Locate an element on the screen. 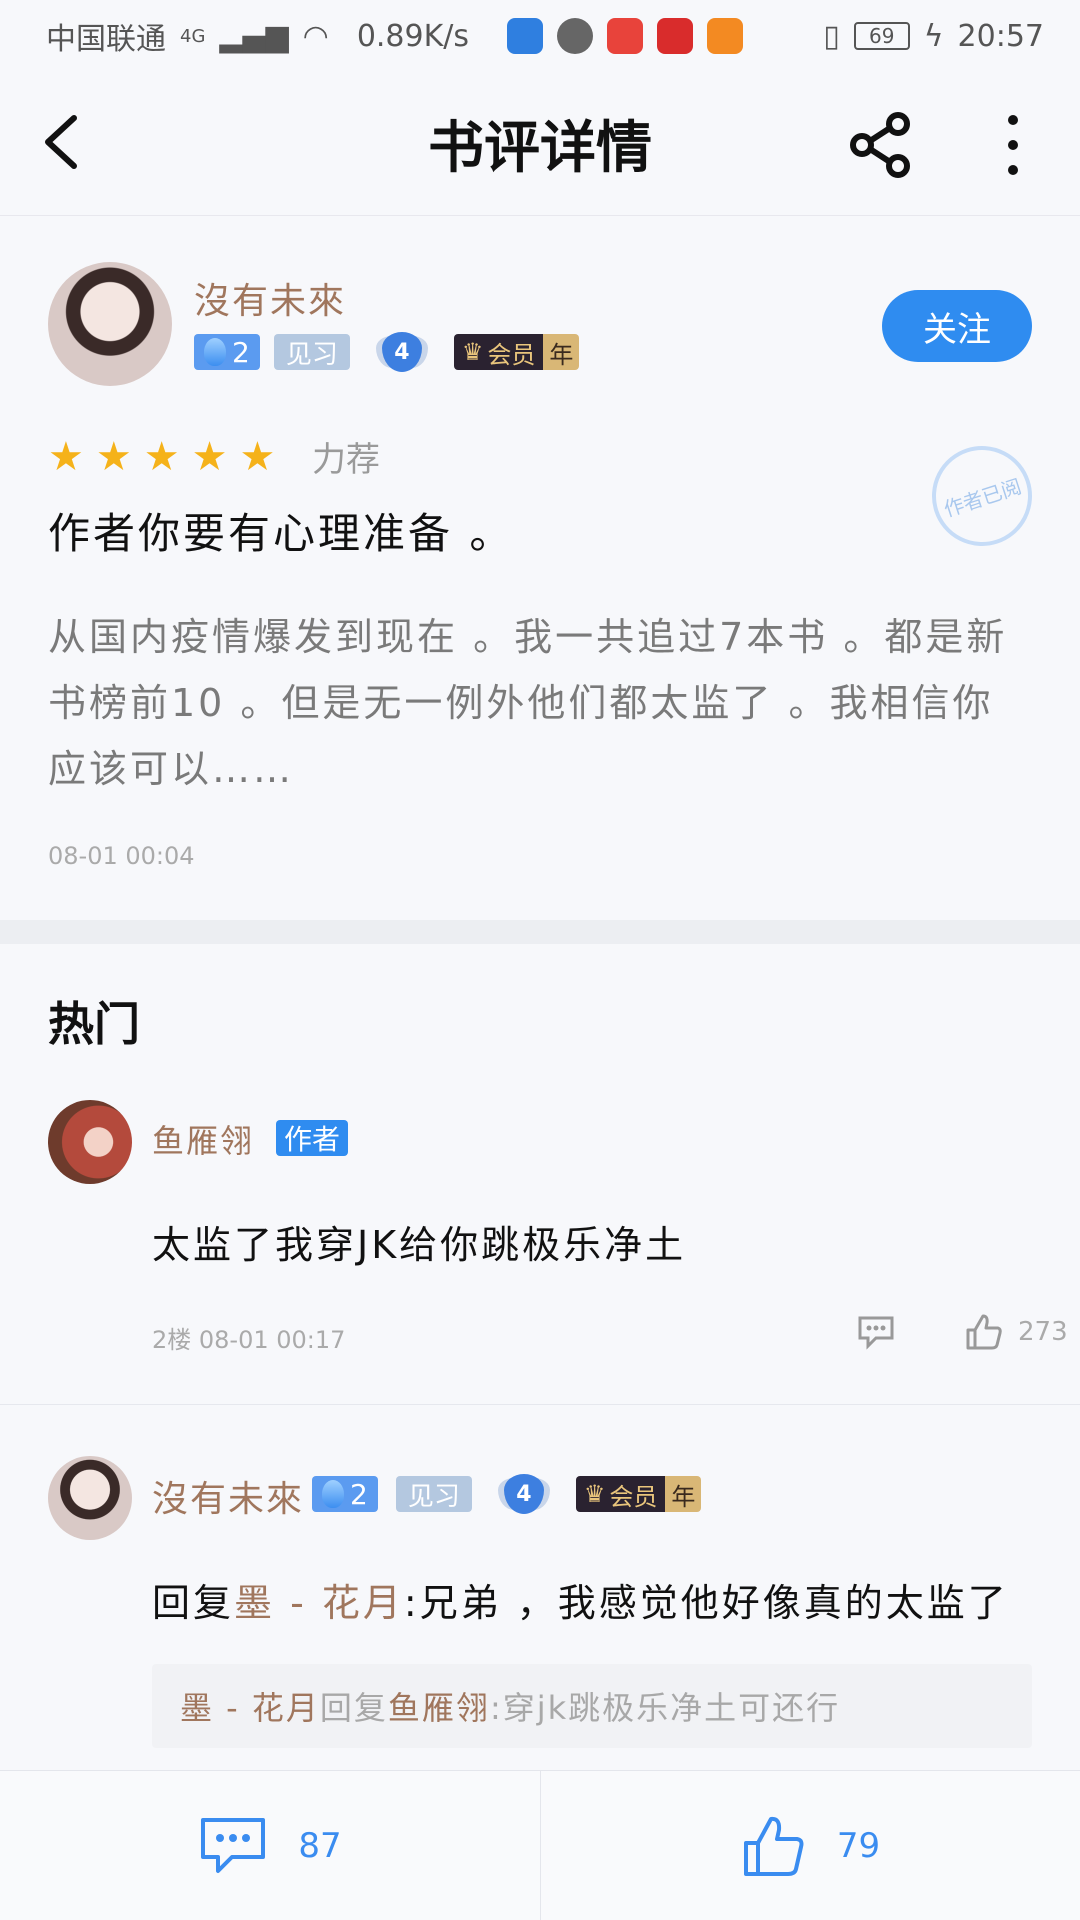 This screenshot has height=1920, width=1080. reply-target: 墨 - 花月 is located at coordinates (319, 1603).